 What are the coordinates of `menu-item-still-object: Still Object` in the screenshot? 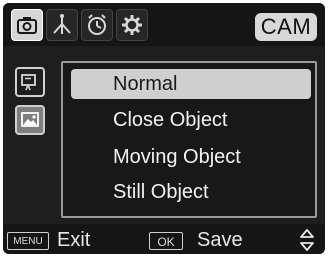 It's located at (191, 192).